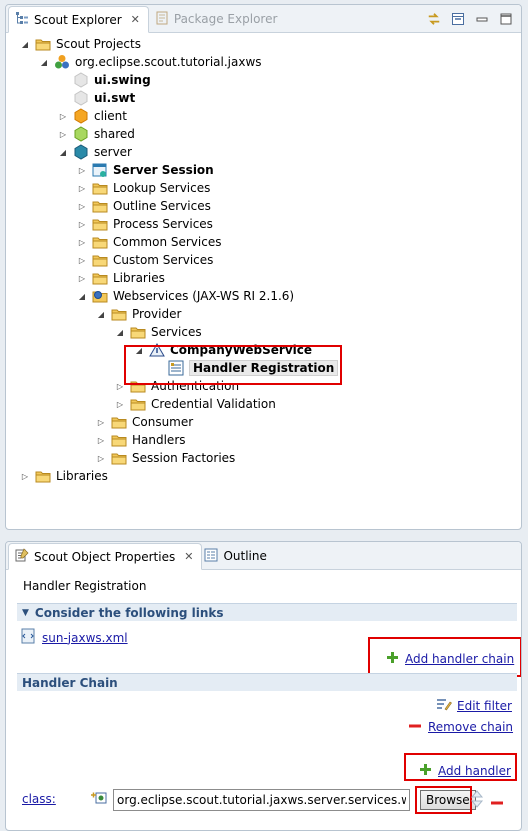 The height and width of the screenshot is (831, 528). Describe the element at coordinates (477, 800) in the screenshot. I see `move-up-down-icon` at that location.